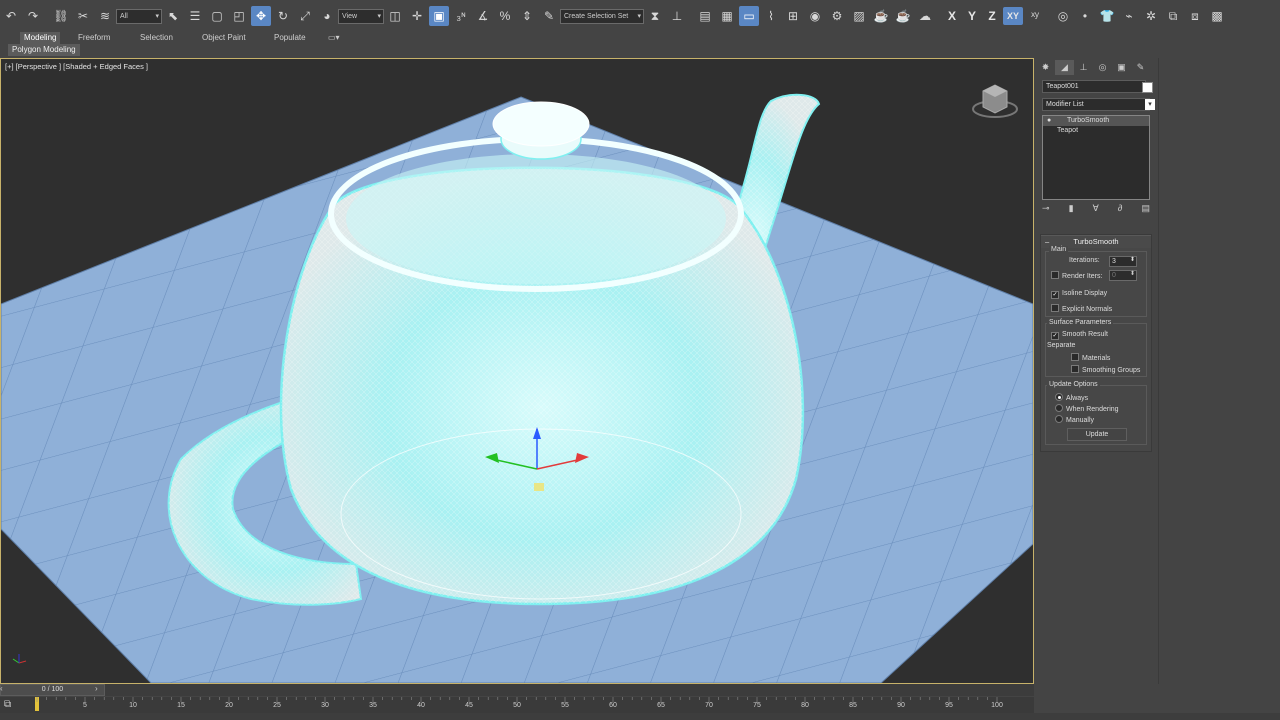 The image size is (1280, 720). What do you see at coordinates (1147, 87) in the screenshot?
I see `object-color-swatch` at bounding box center [1147, 87].